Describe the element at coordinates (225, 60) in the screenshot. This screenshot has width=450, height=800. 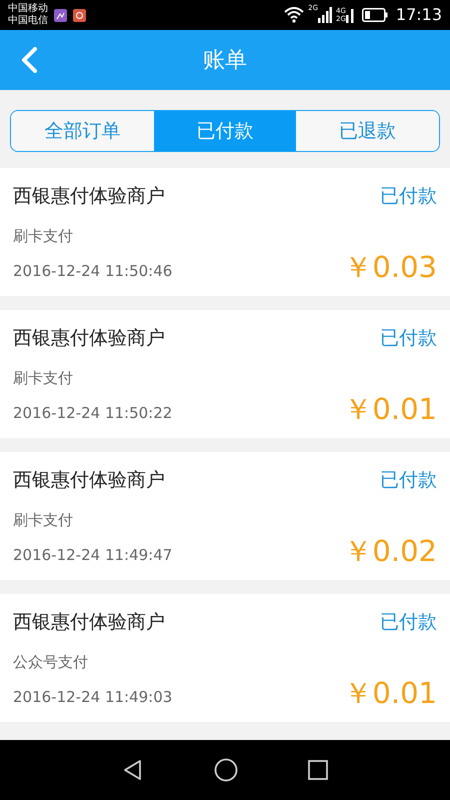
I see `page-title: 账单` at that location.